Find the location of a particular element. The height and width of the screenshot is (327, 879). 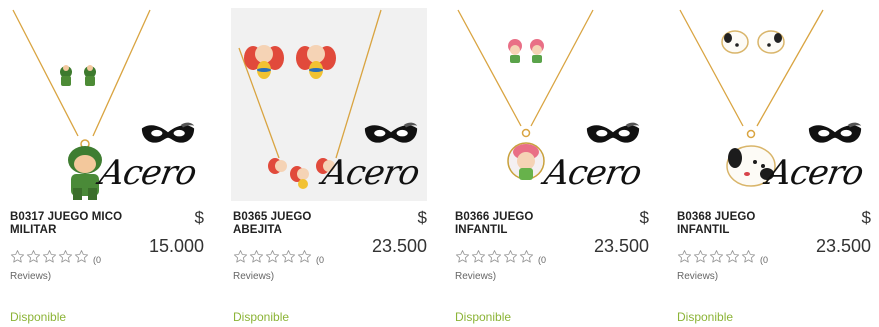

product-name: B0366 JUEGO INFANTIL is located at coordinates (516, 224).